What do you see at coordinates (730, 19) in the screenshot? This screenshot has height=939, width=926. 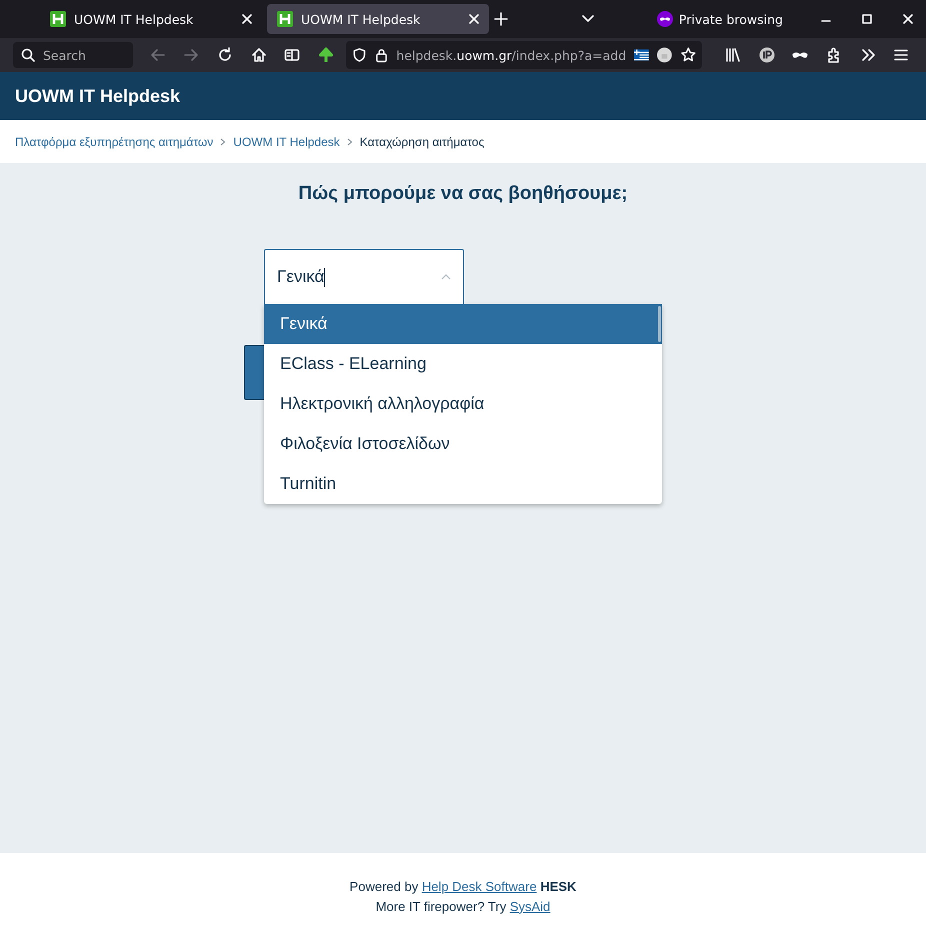 I see `private-browsing-label: Private browsing` at bounding box center [730, 19].